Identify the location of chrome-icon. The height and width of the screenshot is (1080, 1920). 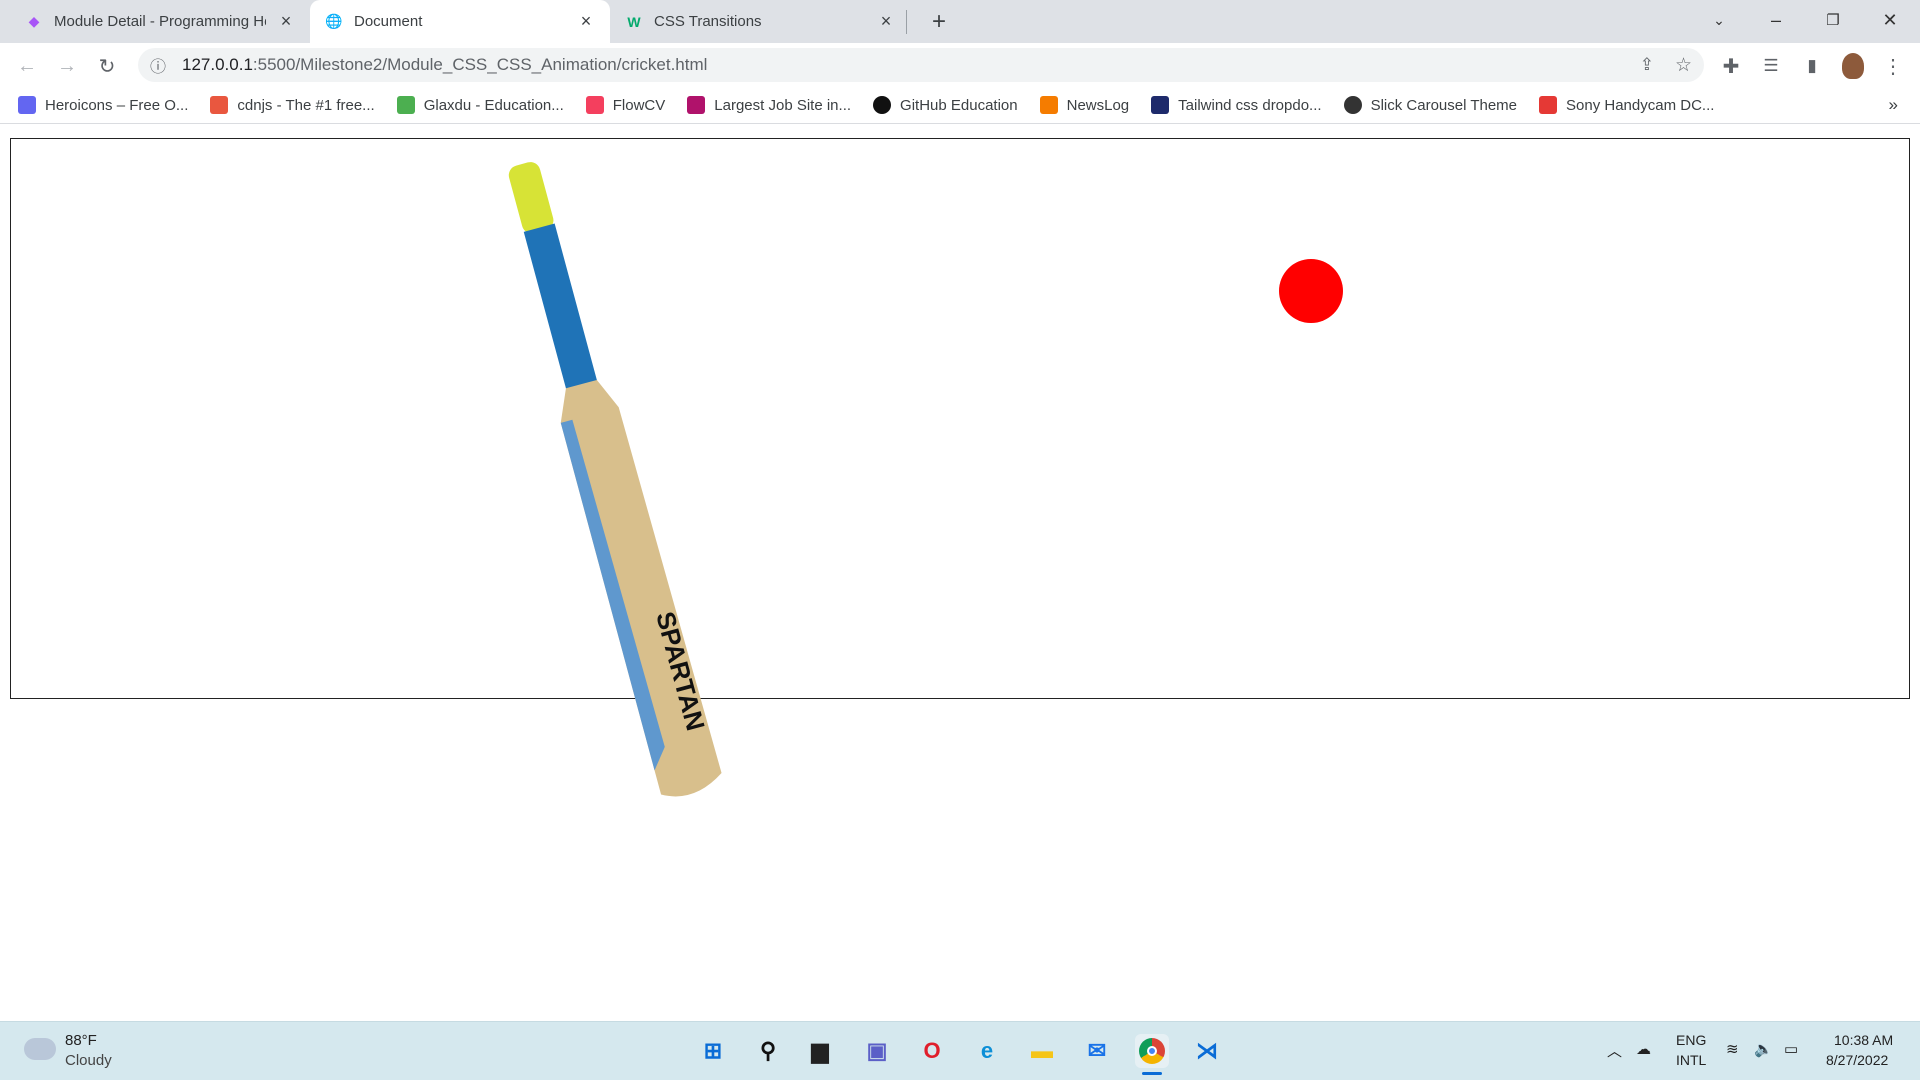
(1152, 1051).